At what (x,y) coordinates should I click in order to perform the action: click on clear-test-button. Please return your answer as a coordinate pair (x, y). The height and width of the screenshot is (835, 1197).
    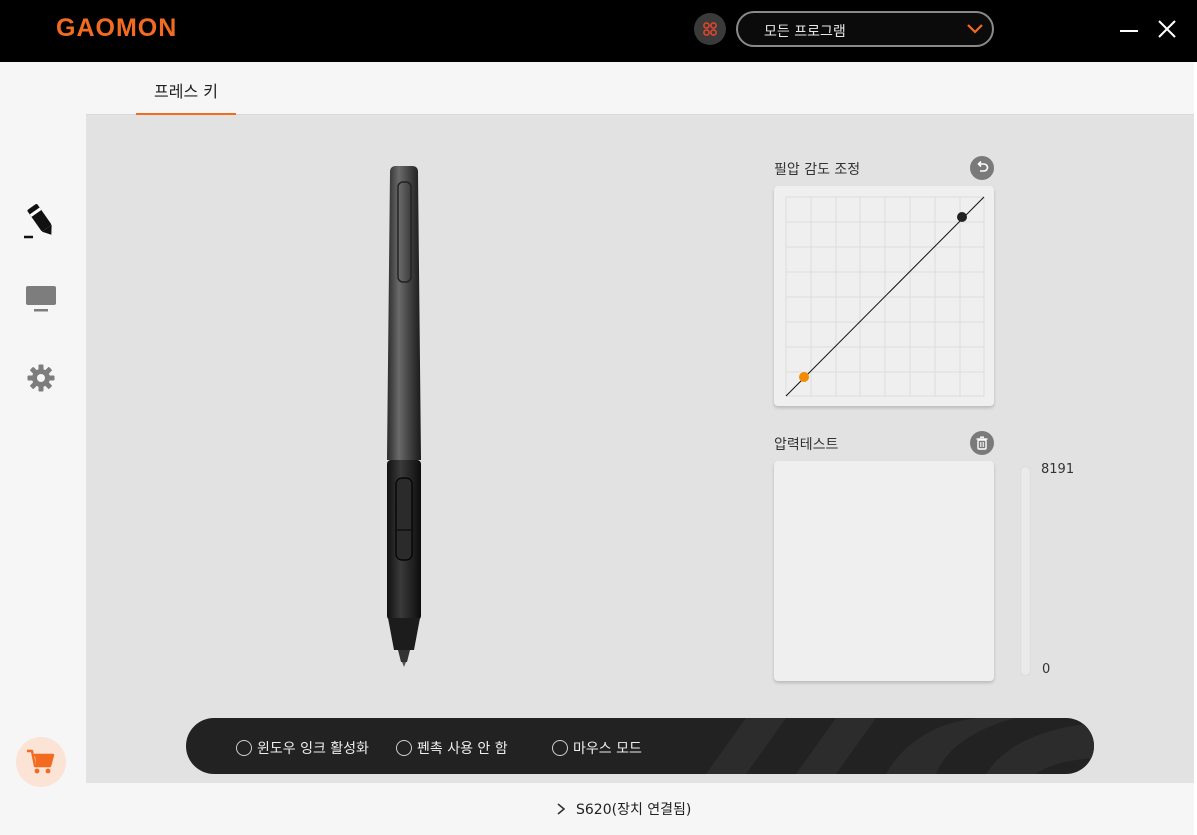
    Looking at the image, I should click on (982, 443).